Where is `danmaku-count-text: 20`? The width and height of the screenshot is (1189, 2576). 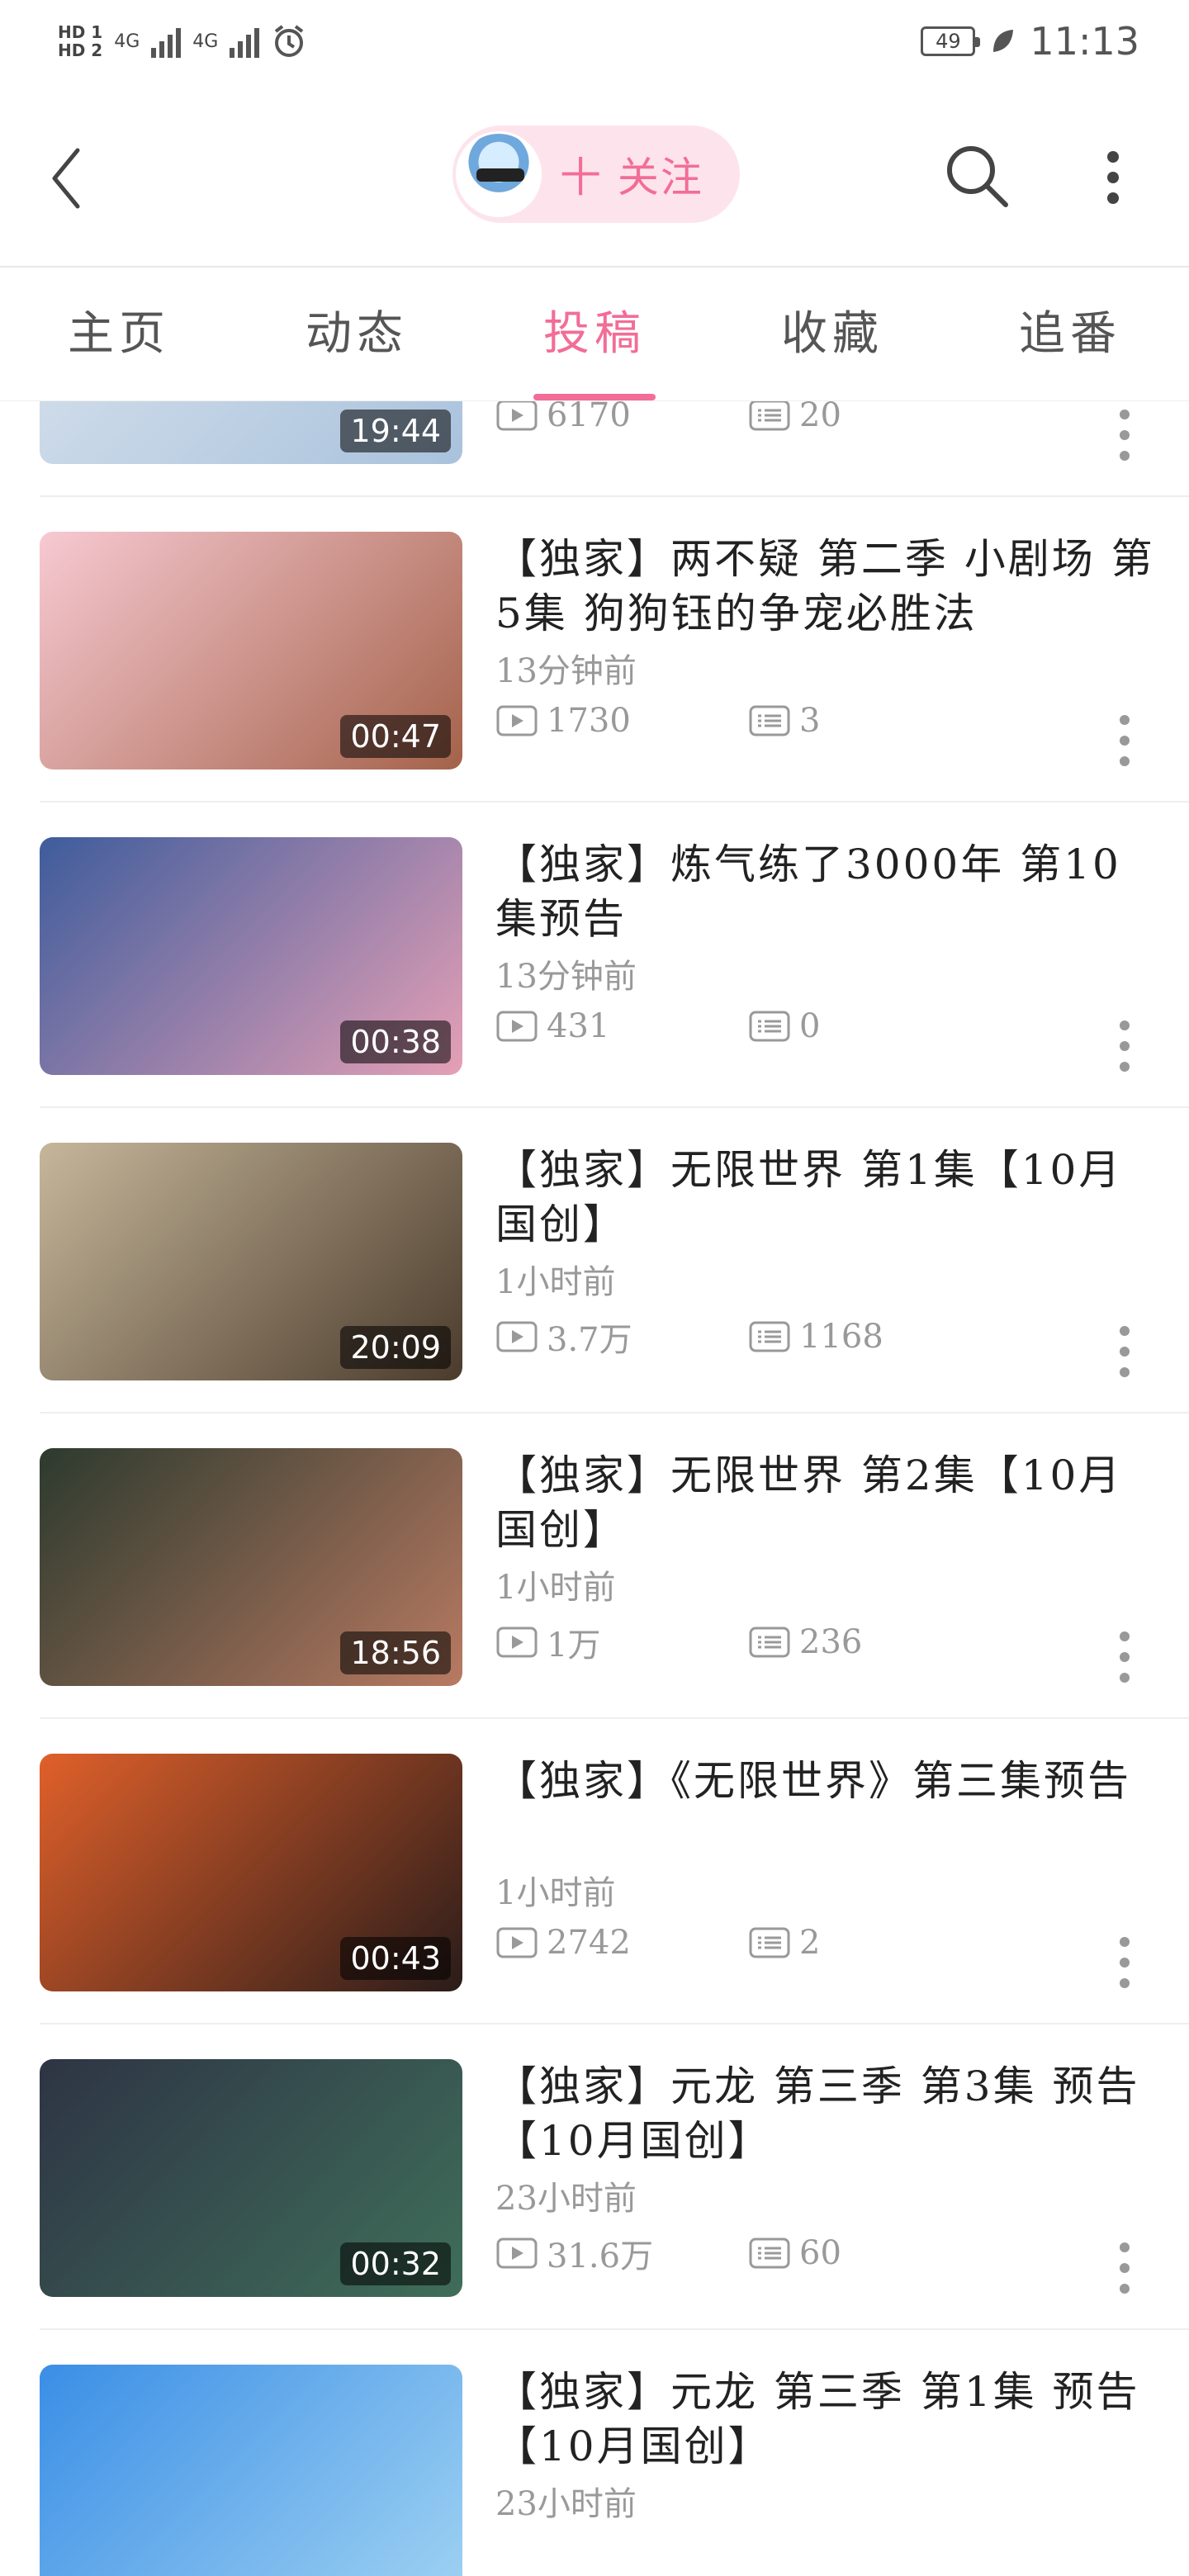 danmaku-count-text: 20 is located at coordinates (820, 417).